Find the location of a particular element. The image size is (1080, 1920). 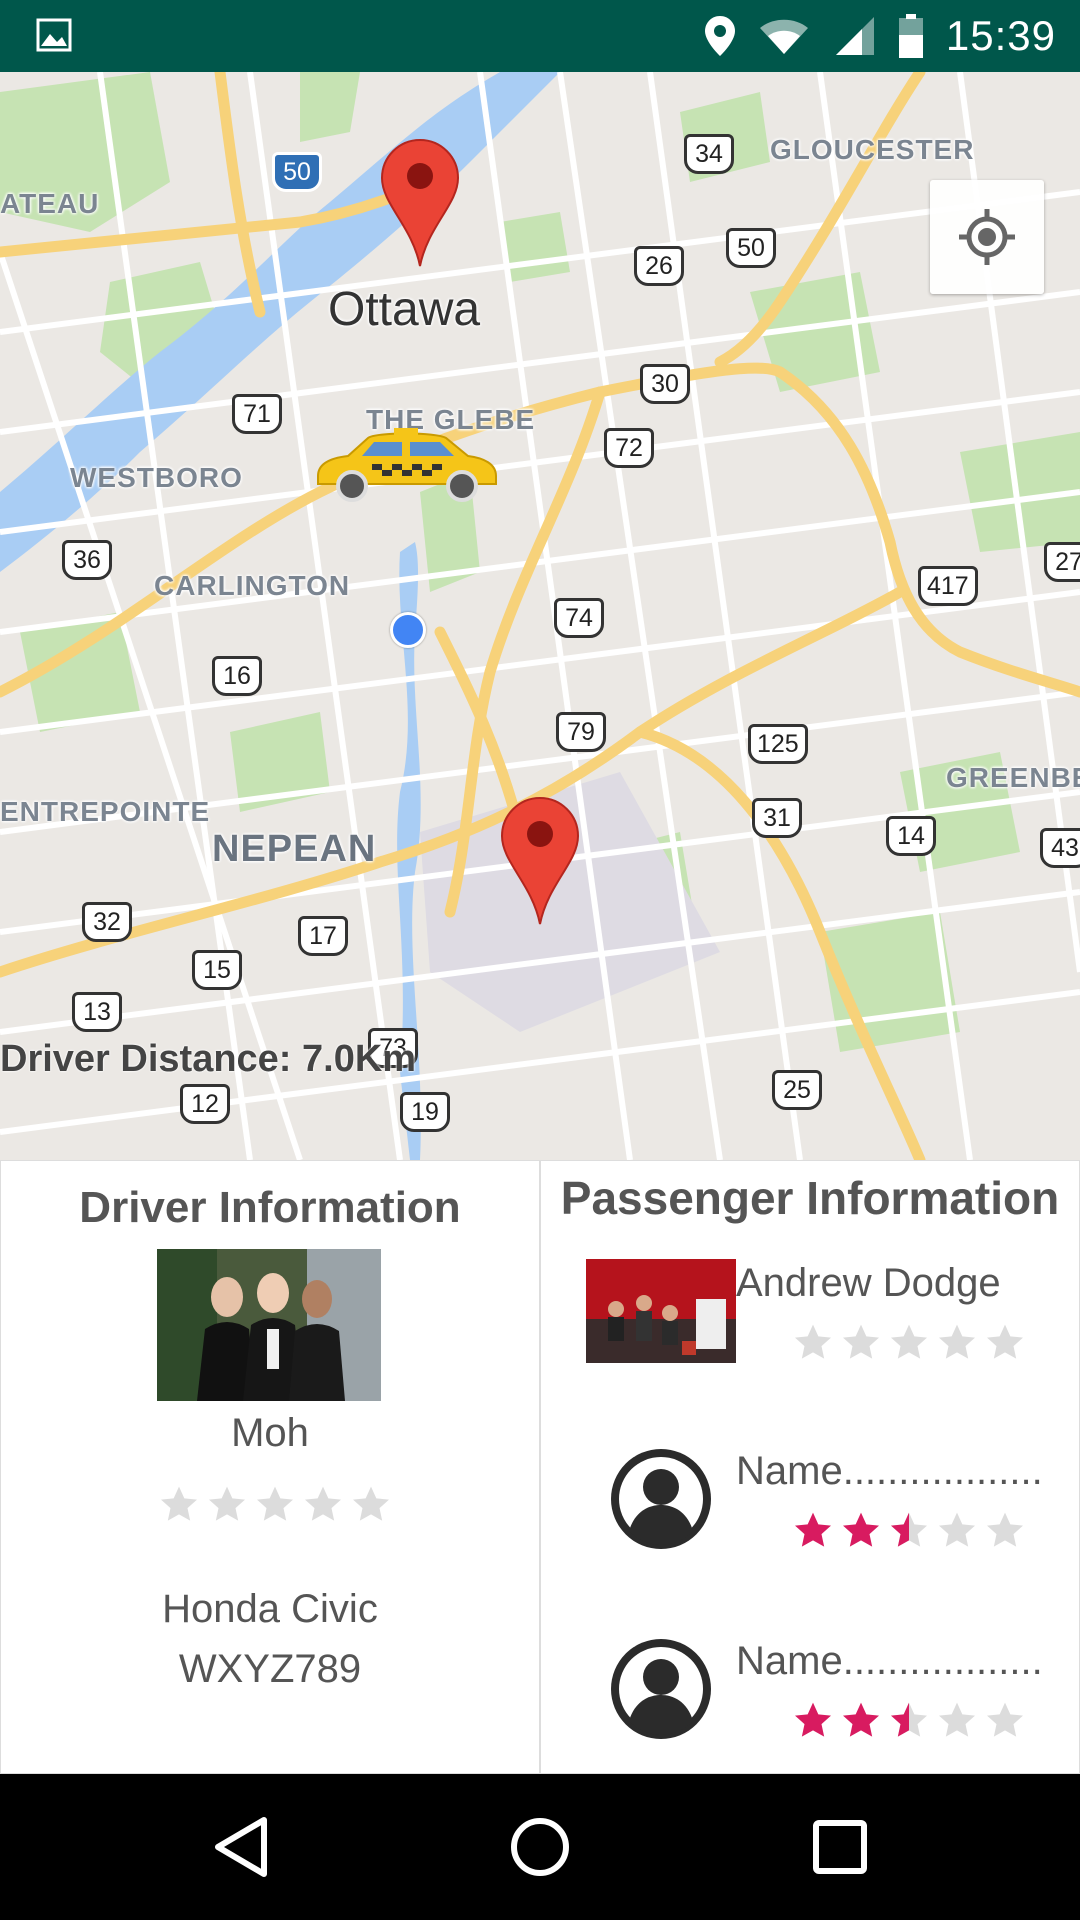

route-shield: 14 is located at coordinates (911, 836).